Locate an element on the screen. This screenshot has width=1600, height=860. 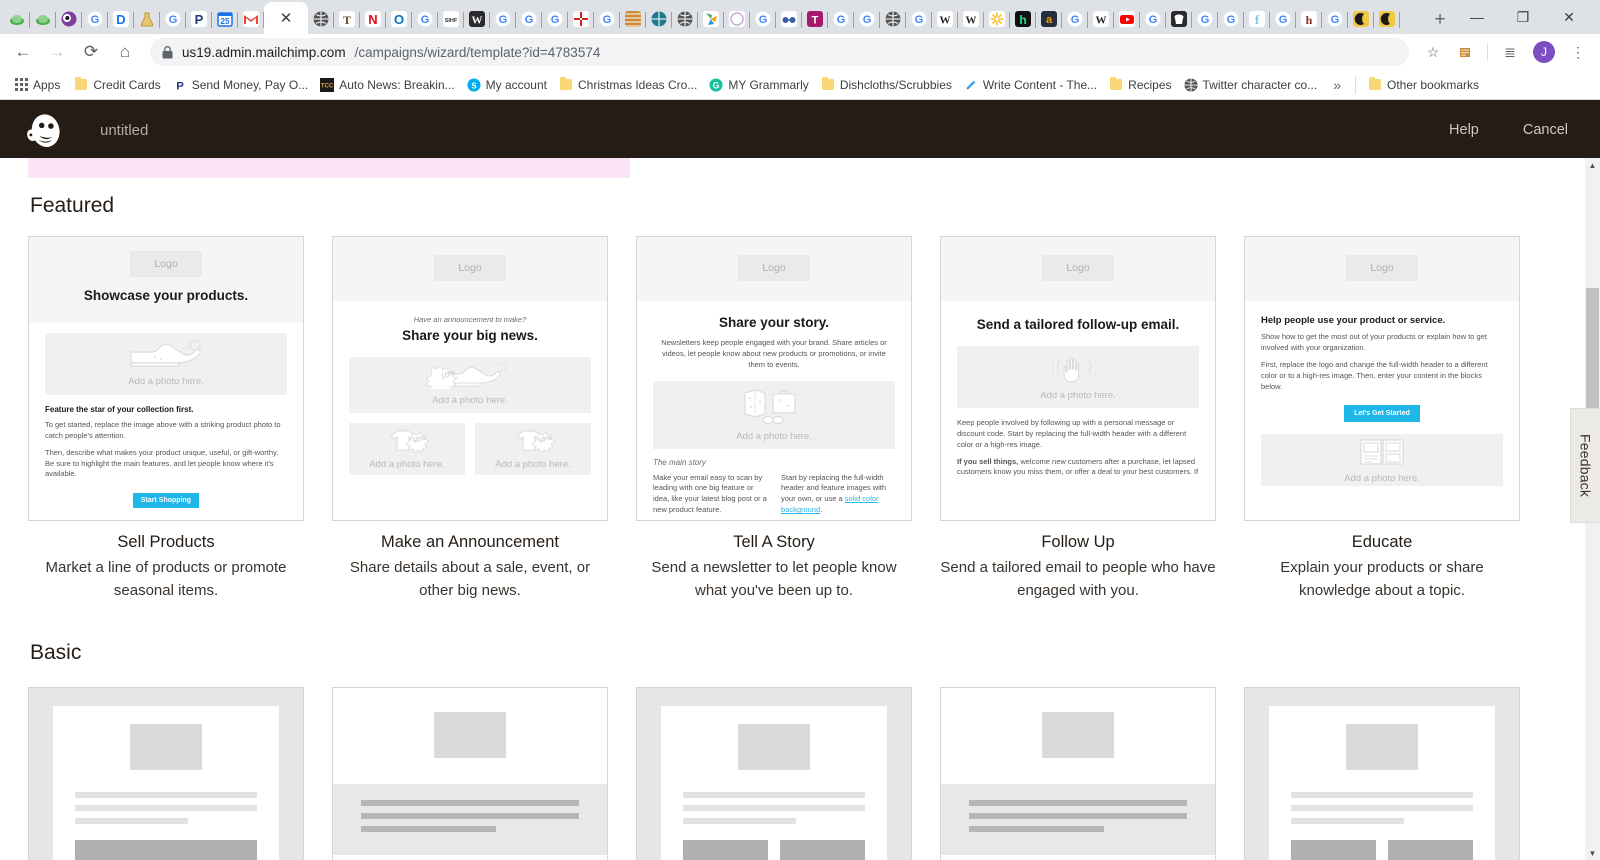
browser-tab: P is located at coordinates (199, 19).